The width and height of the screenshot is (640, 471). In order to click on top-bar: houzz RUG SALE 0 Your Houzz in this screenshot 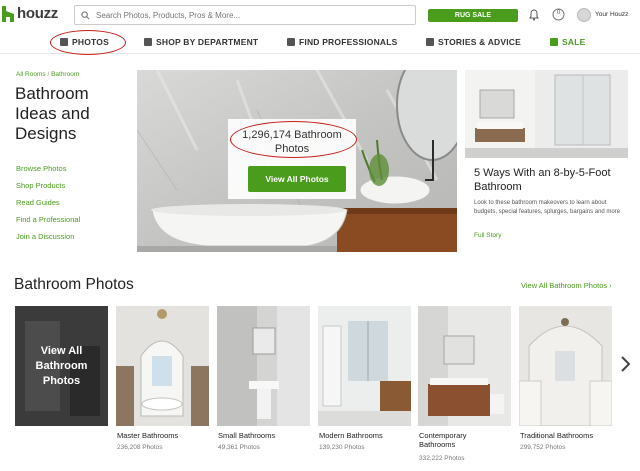, I will do `click(320, 15)`.